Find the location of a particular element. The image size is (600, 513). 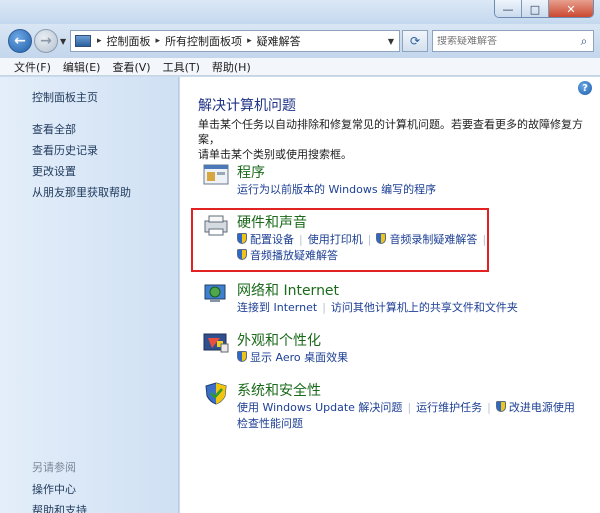

link-maintenance: 运行维护任务 is located at coordinates (449, 407).